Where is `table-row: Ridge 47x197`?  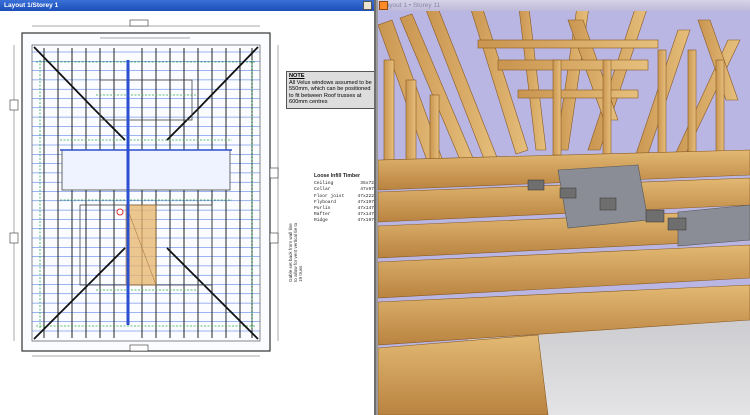
table-row: Ridge 47x197 is located at coordinates (344, 221).